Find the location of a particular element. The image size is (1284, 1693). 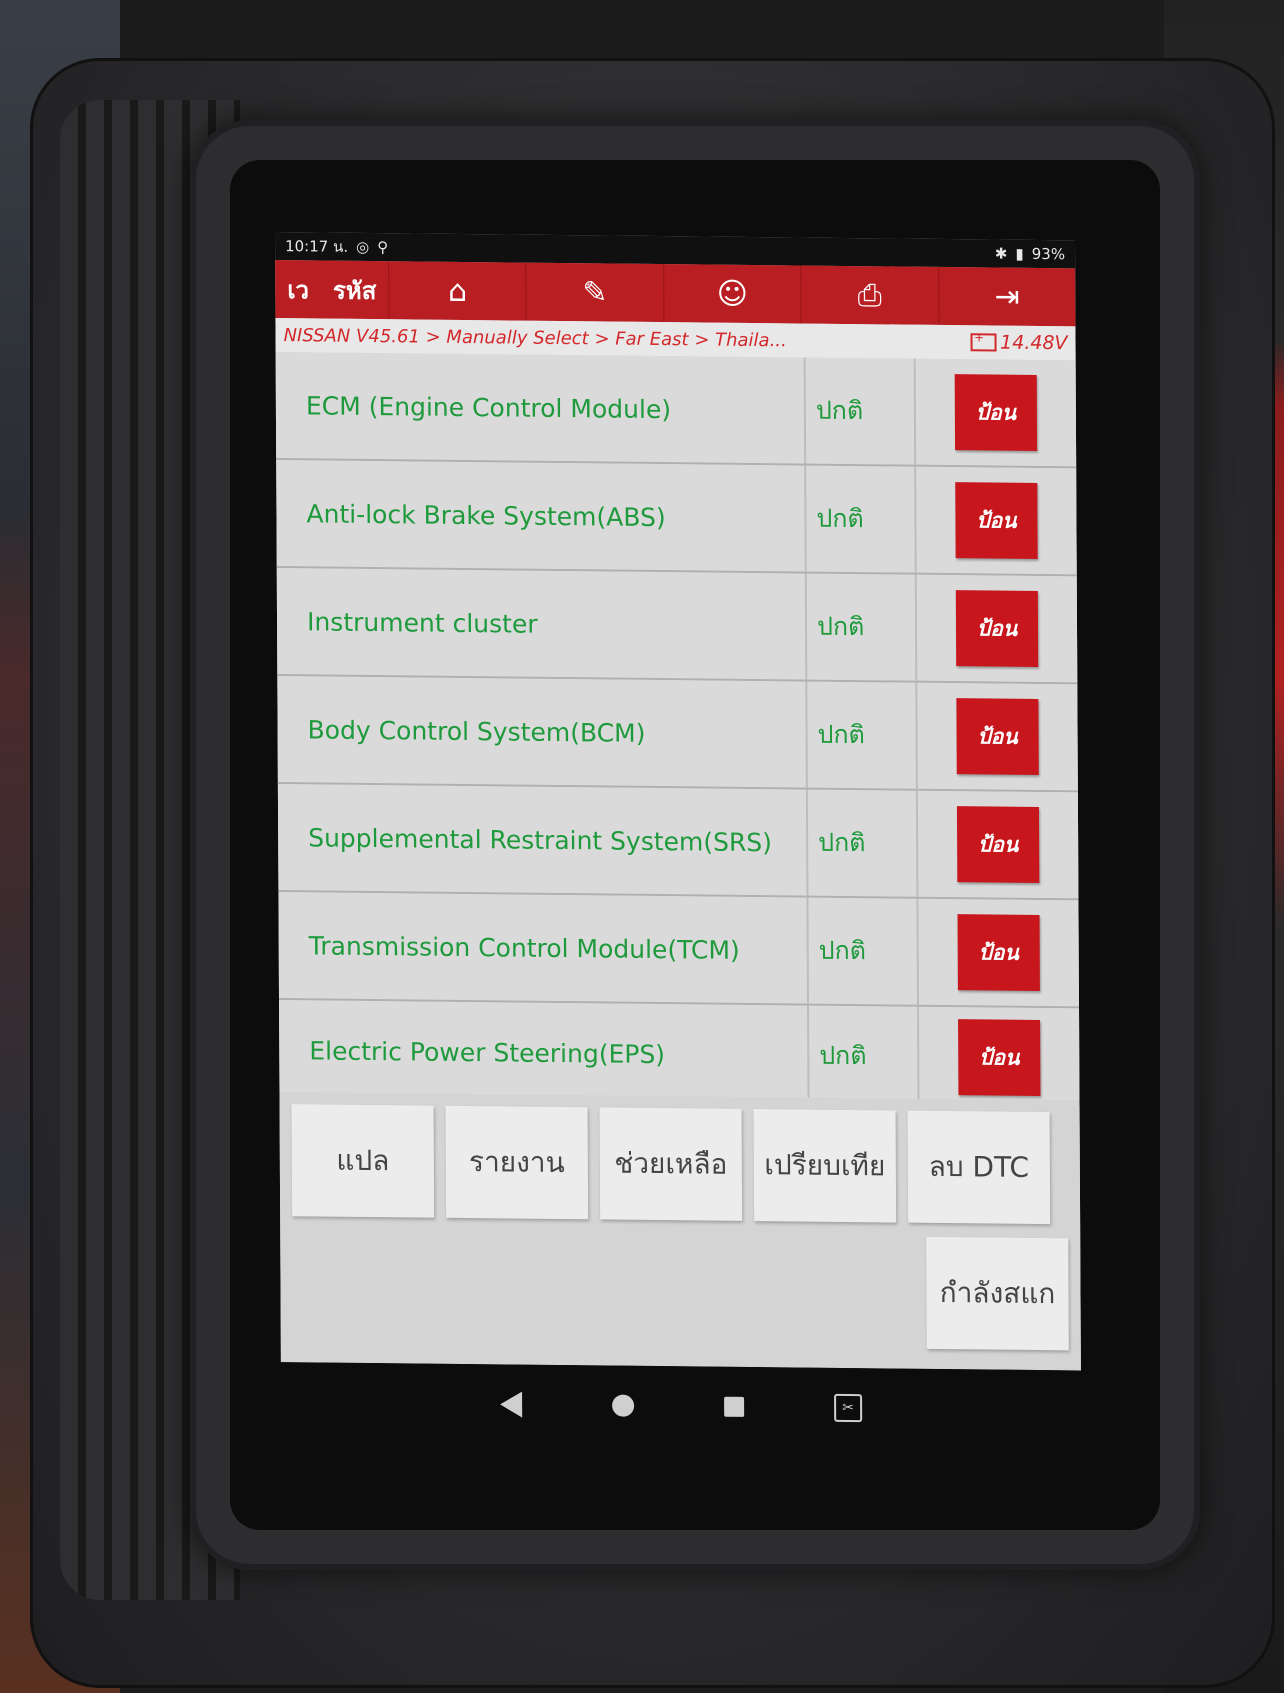

voltage-readout: 14.48V is located at coordinates (1019, 342).